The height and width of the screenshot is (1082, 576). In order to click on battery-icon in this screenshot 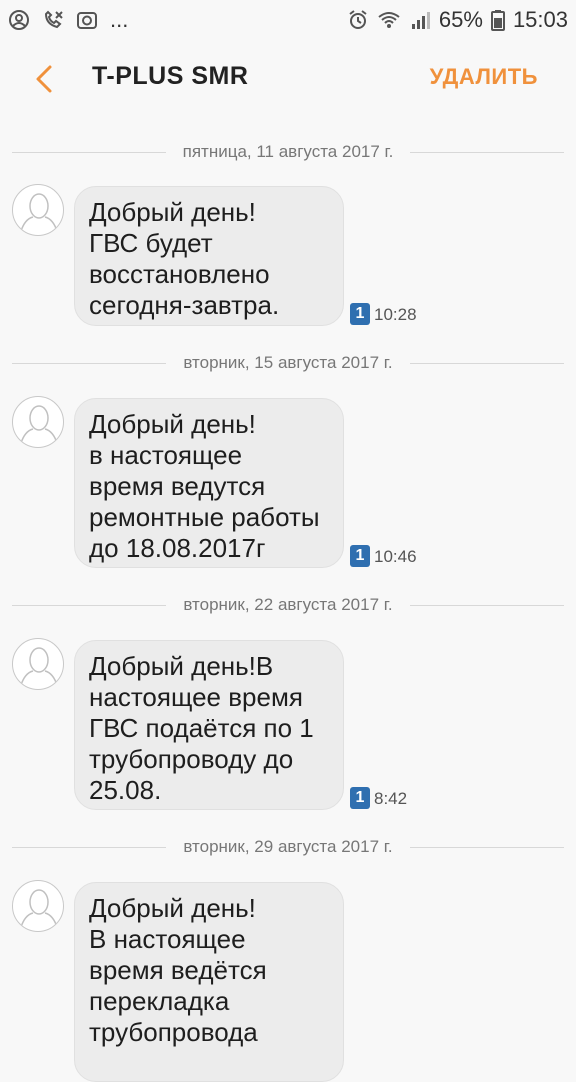, I will do `click(497, 20)`.